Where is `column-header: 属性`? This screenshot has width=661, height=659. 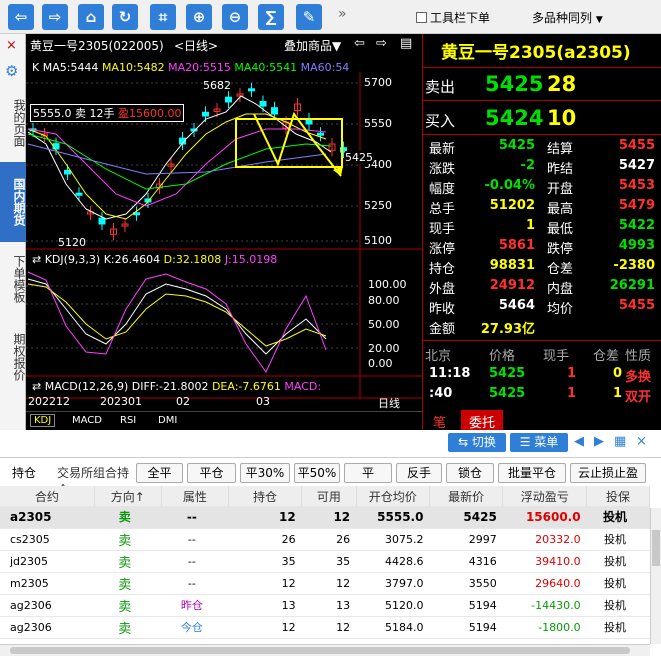
column-header: 属性 is located at coordinates (195, 496).